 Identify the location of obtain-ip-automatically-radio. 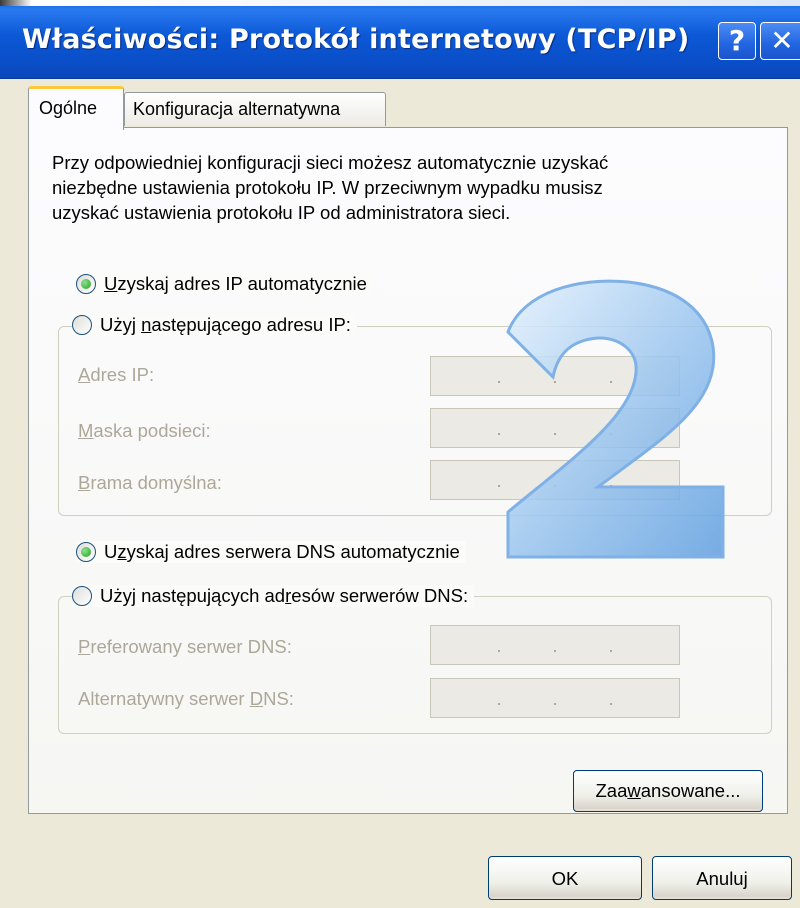
(86, 284).